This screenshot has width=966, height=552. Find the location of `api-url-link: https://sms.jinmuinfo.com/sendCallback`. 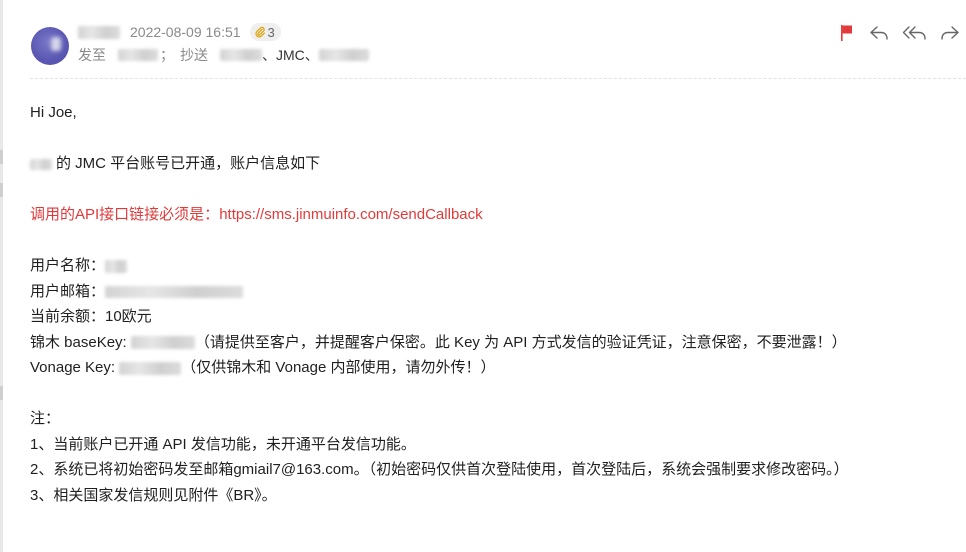

api-url-link: https://sms.jinmuinfo.com/sendCallback is located at coordinates (350, 214).